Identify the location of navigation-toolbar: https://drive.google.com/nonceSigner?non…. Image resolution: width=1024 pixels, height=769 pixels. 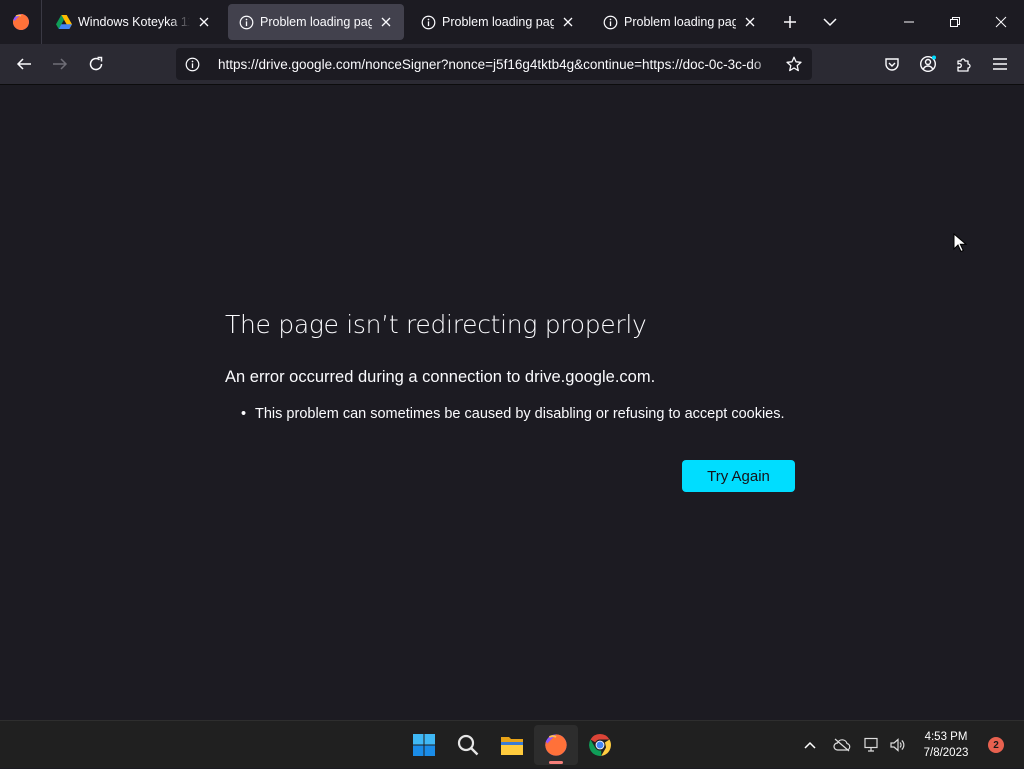
(512, 64).